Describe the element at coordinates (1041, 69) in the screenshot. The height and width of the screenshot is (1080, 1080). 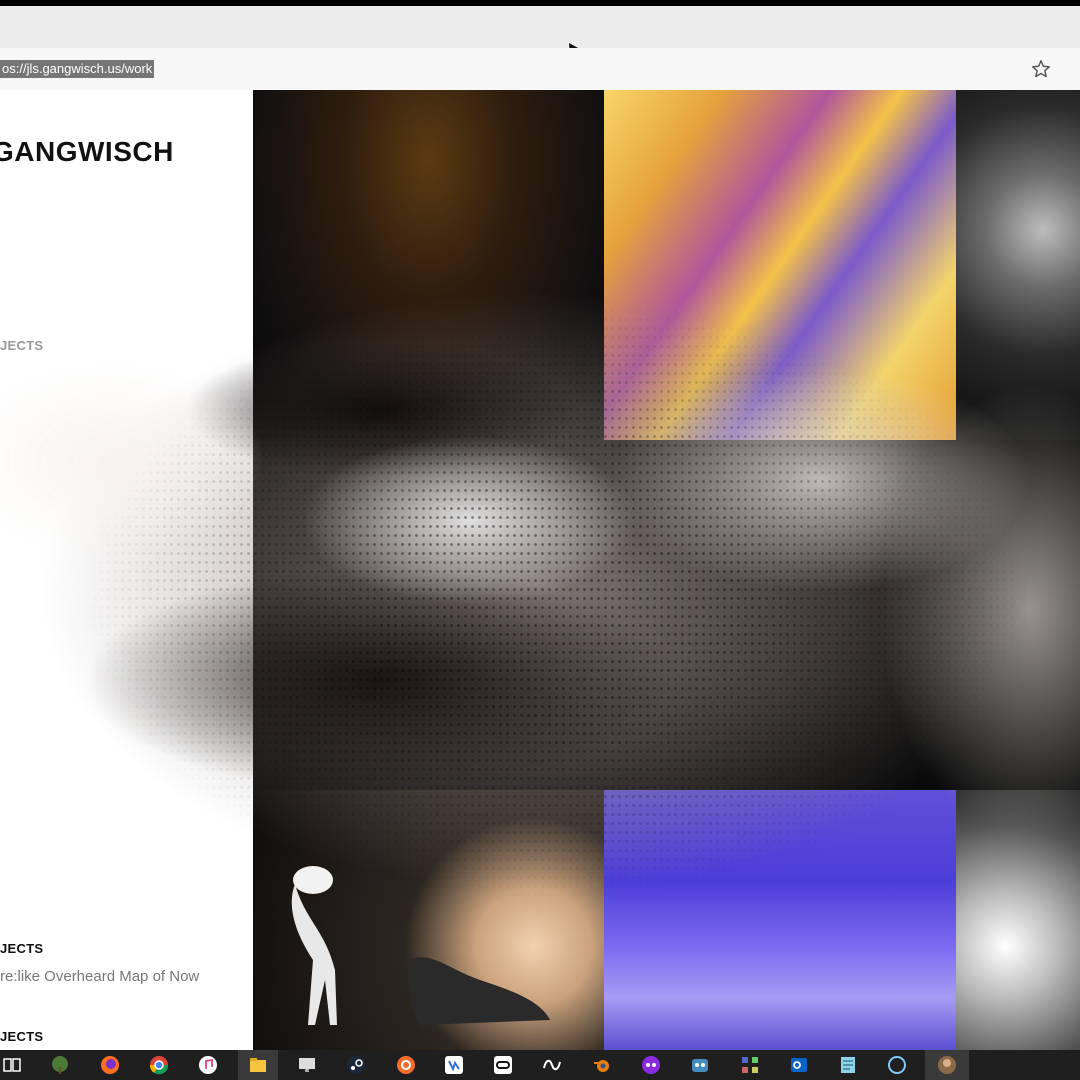
I see `bookmark-star-icon` at that location.